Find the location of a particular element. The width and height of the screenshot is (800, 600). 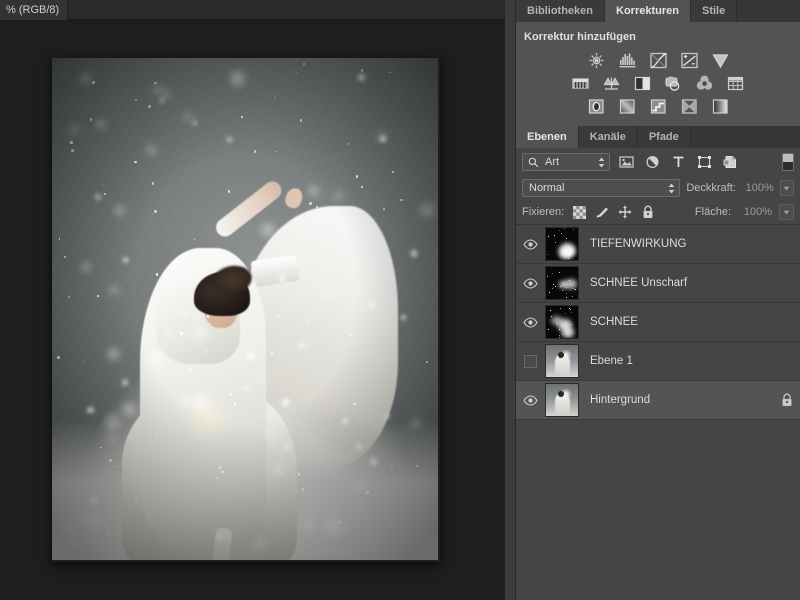

posterize-icon is located at coordinates (627, 106).